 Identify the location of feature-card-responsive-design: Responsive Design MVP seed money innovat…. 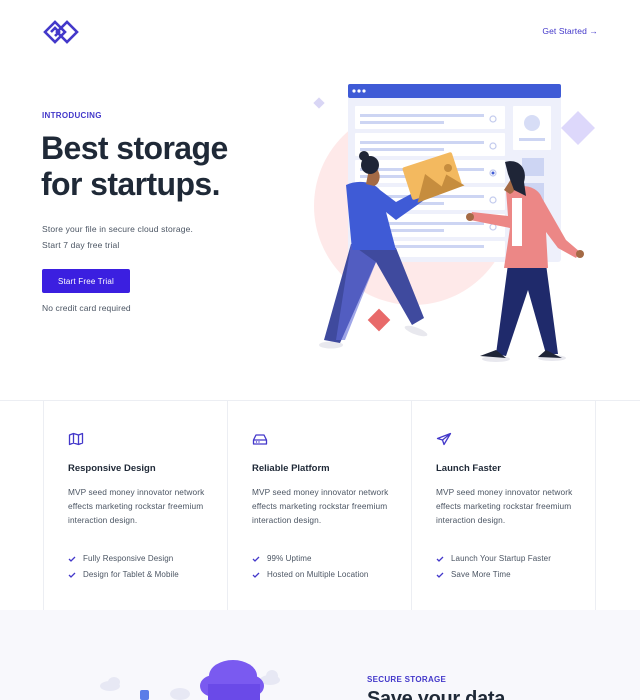
(135, 506).